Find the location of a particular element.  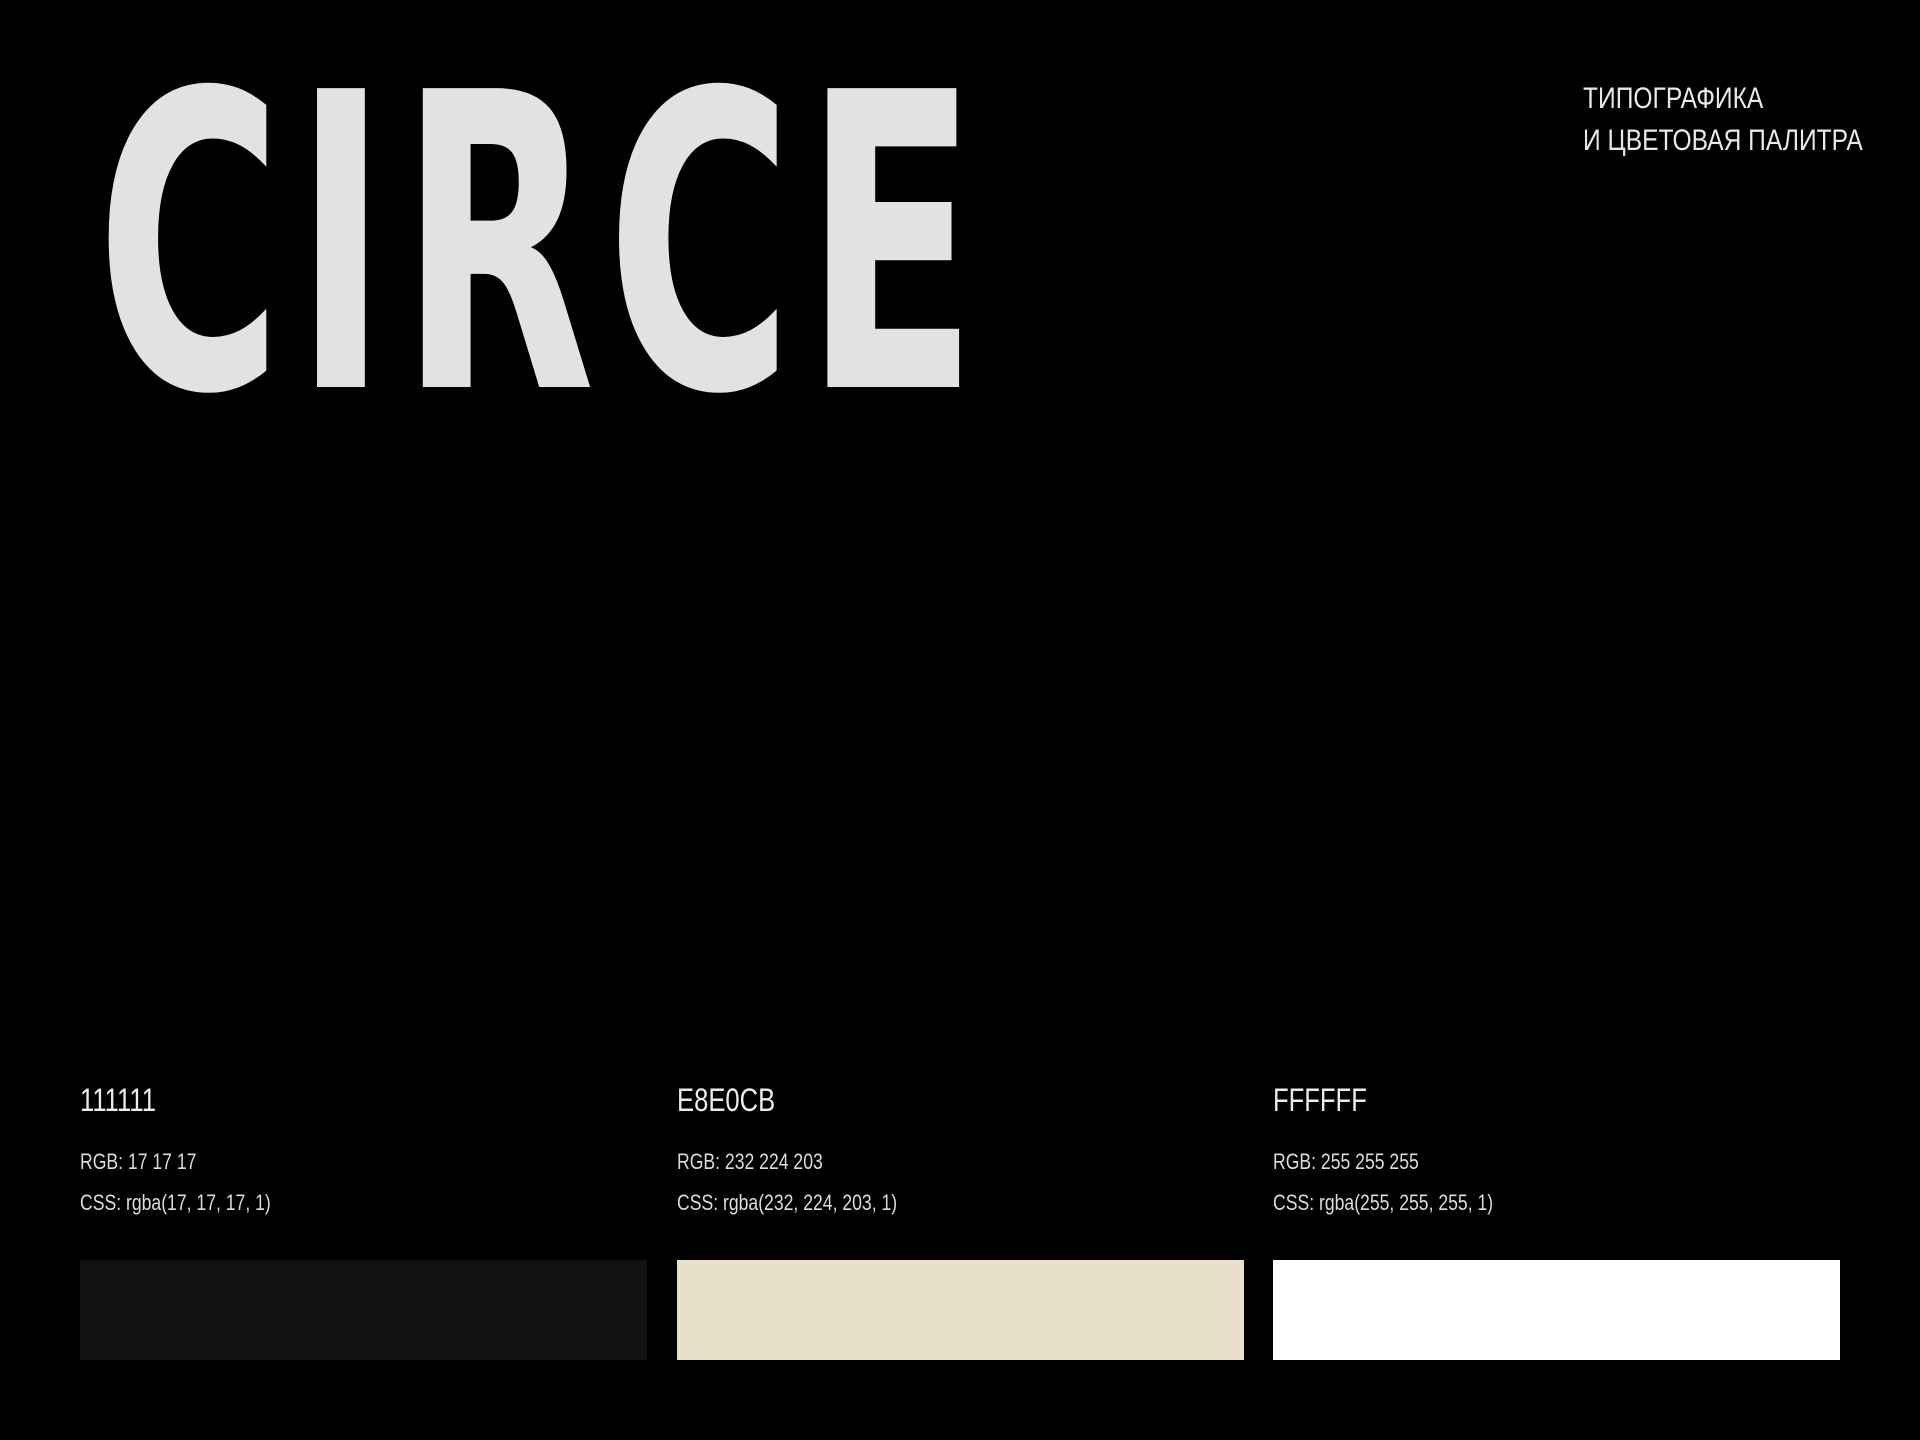

color-hex: E8E0CB is located at coordinates (726, 1100).